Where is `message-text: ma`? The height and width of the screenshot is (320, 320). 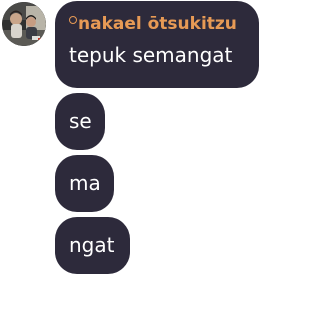
message-text: ma is located at coordinates (85, 183).